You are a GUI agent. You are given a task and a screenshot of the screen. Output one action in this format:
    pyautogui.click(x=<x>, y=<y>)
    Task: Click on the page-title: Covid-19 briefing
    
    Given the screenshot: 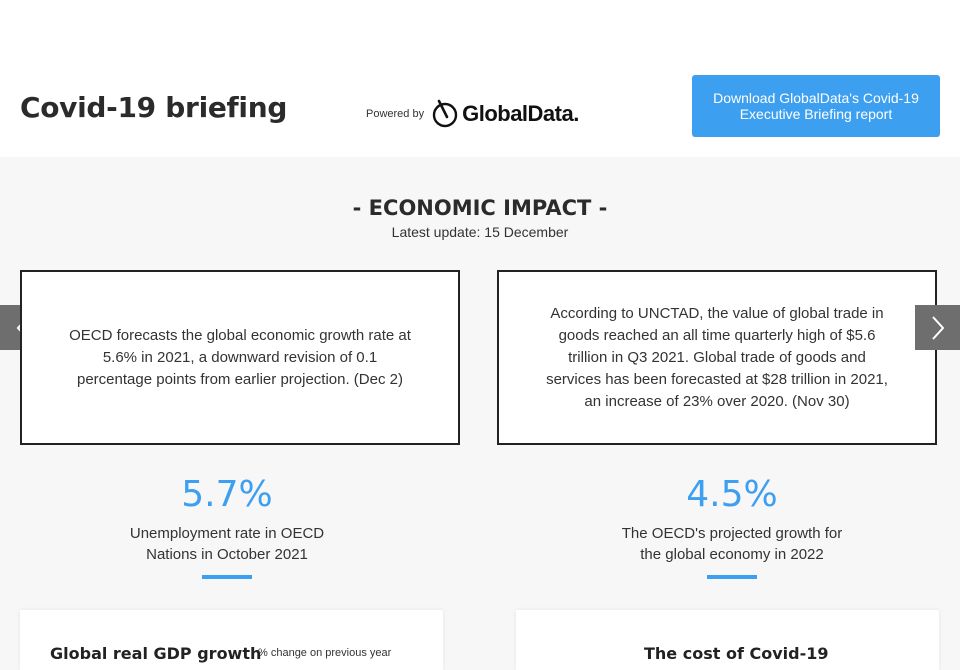 What is the action you would take?
    pyautogui.click(x=154, y=107)
    